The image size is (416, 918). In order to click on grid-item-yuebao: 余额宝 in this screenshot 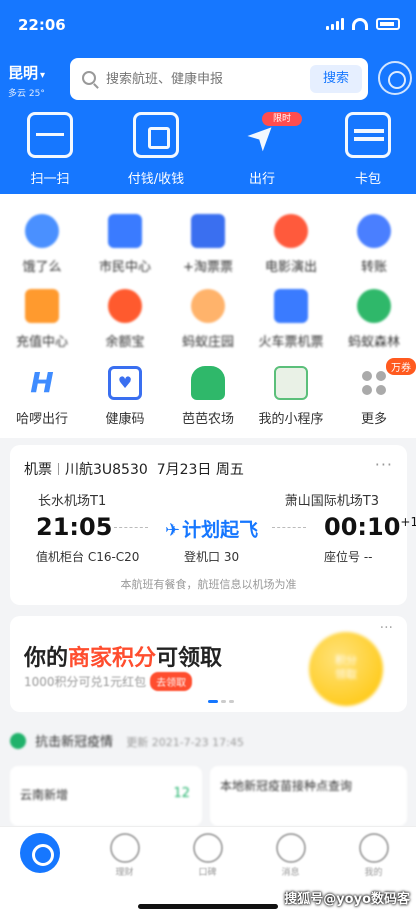, I will do `click(125, 319)`.